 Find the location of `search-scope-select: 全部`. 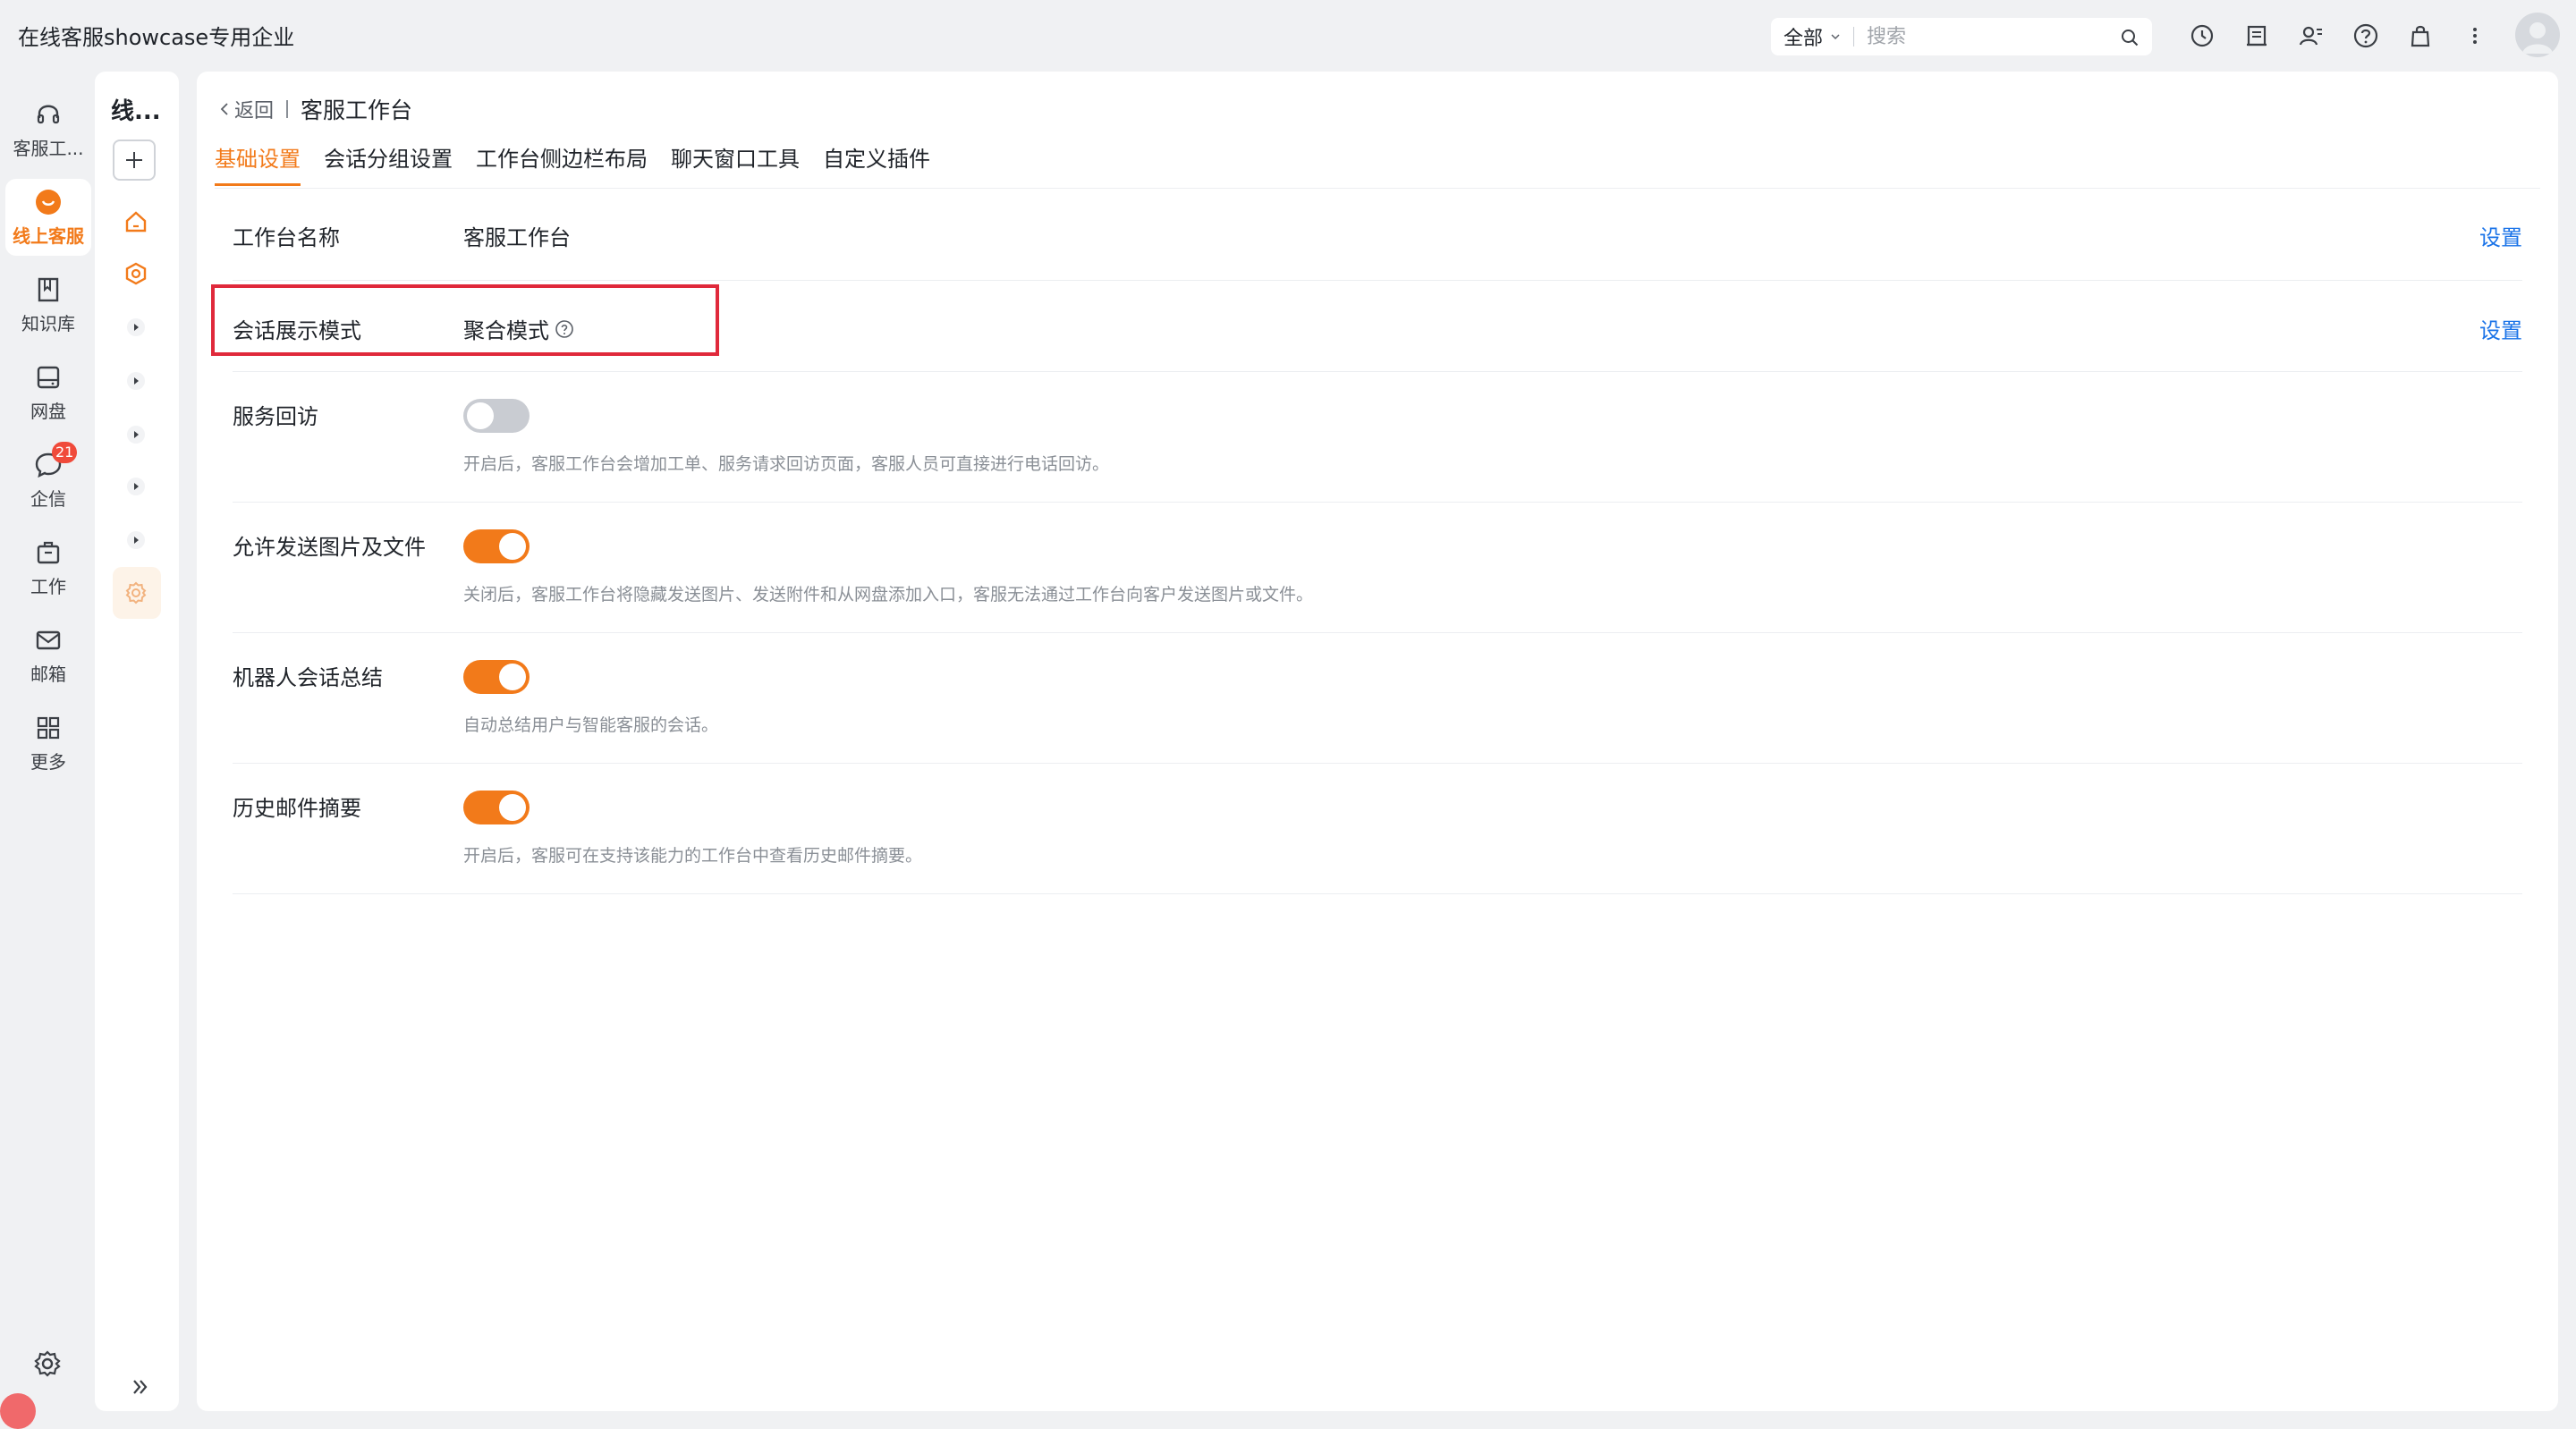

search-scope-select: 全部 is located at coordinates (1812, 36).